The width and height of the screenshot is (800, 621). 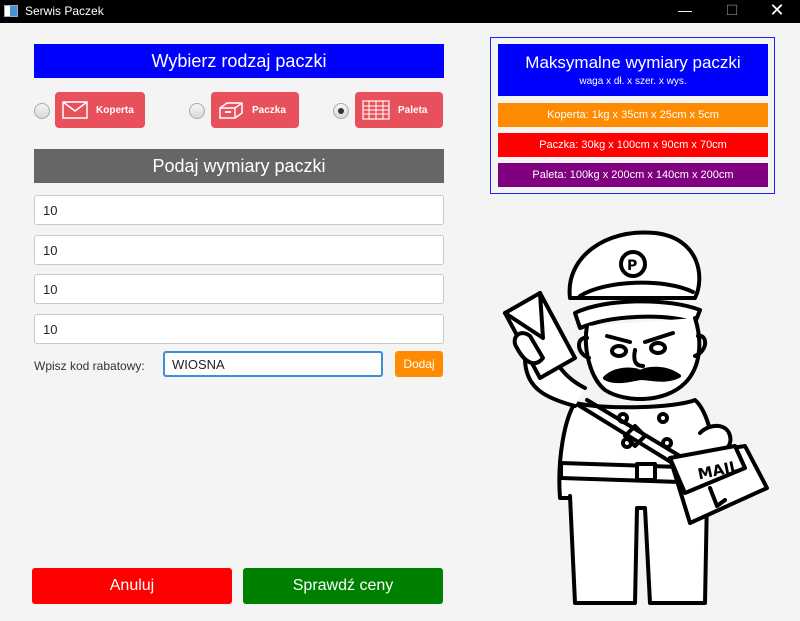 What do you see at coordinates (633, 81) in the screenshot?
I see `max-dimensions-subtitle: waga x dł. x szer. x wys.` at bounding box center [633, 81].